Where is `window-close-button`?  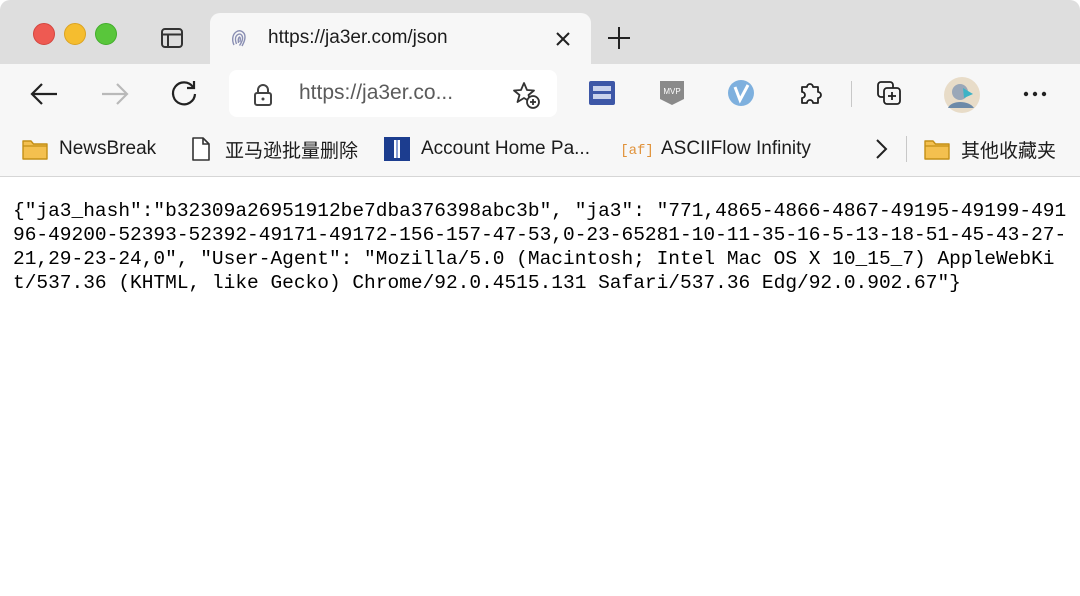
window-close-button is located at coordinates (44, 34).